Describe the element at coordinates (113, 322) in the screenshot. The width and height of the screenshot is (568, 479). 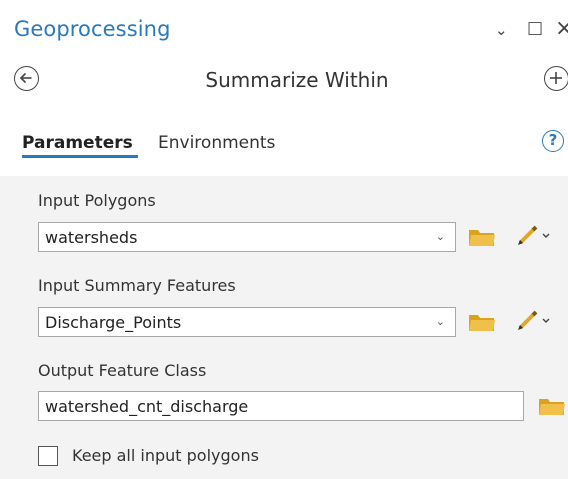
I see `input-summary-features-value: Discharge_Points` at that location.